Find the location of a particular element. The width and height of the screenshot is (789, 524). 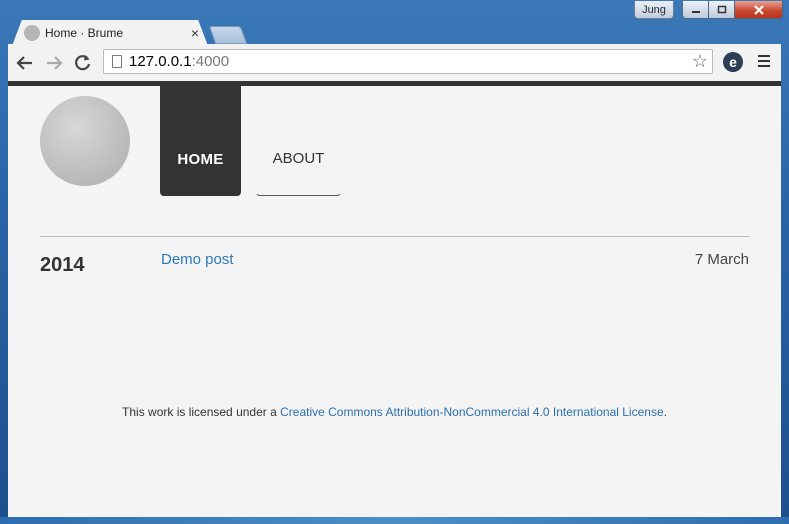

maximize-icon is located at coordinates (721, 9).